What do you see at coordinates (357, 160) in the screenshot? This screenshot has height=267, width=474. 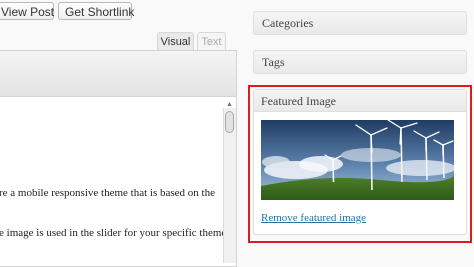 I see `wind-turbines-photo-icon` at bounding box center [357, 160].